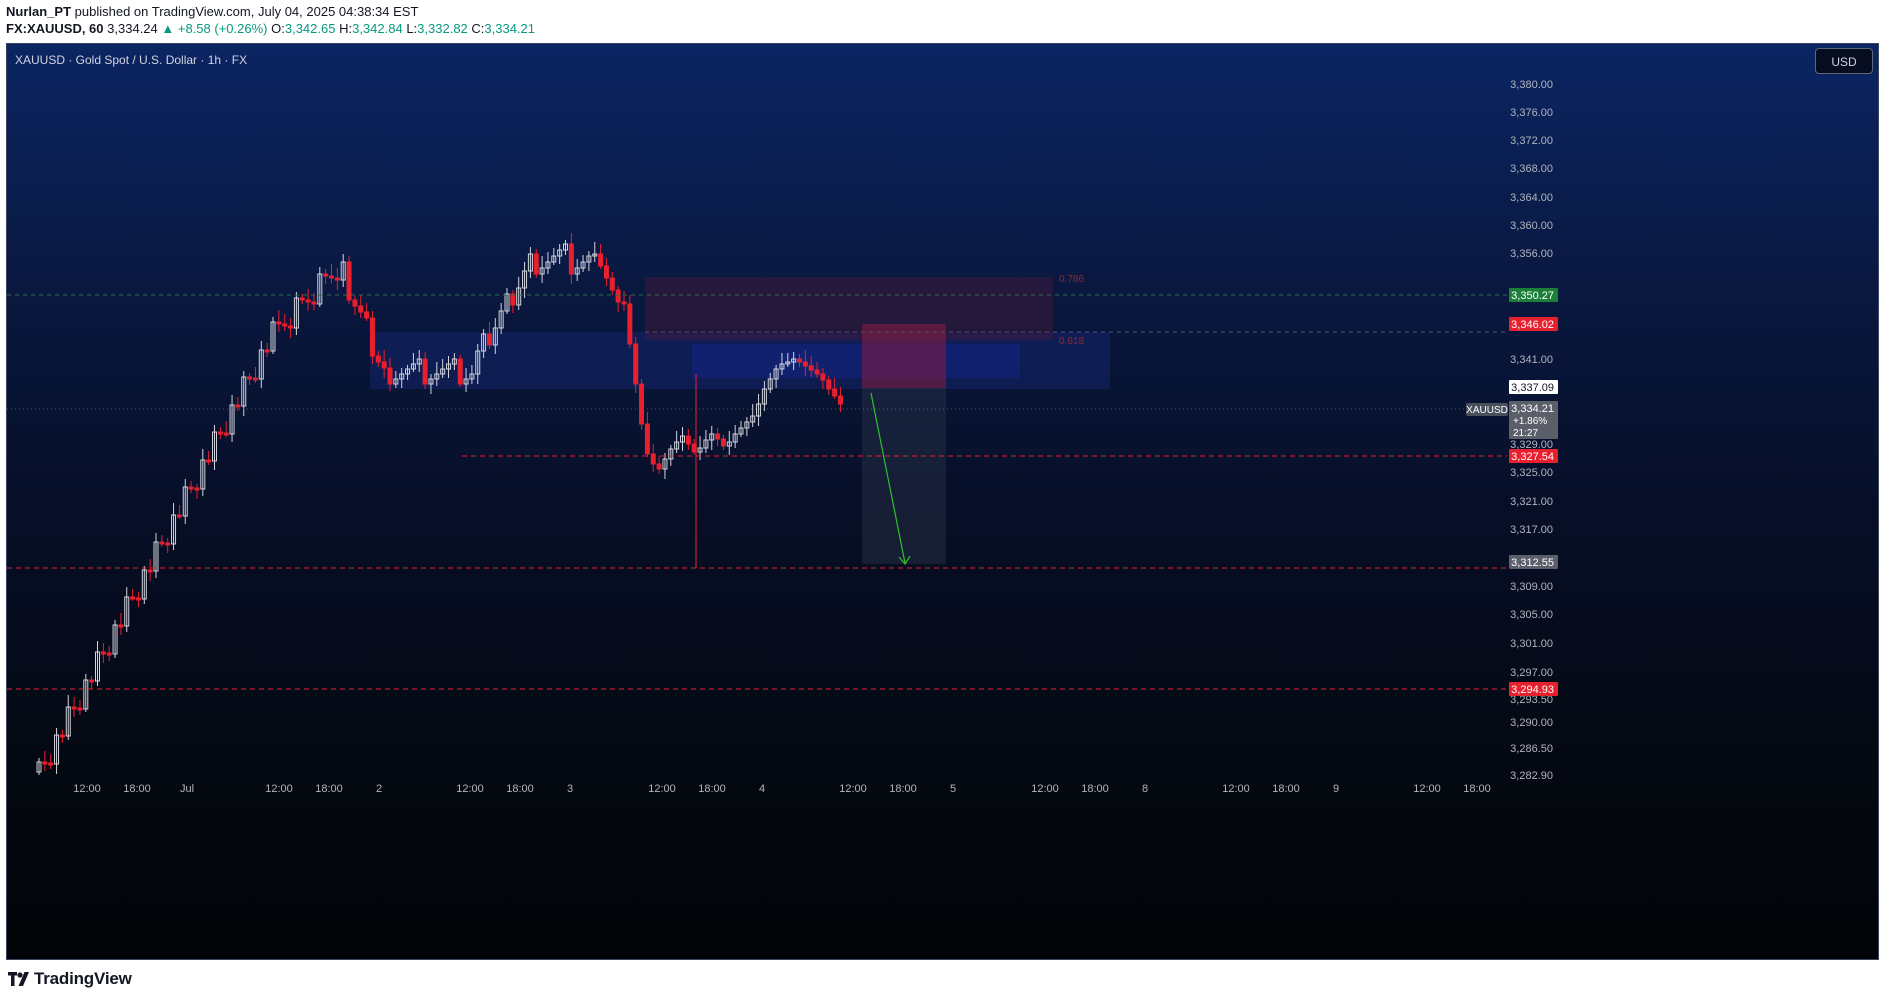 Image resolution: width=1885 pixels, height=998 pixels. Describe the element at coordinates (346, 28) in the screenshot. I see `high-label: H:` at that location.